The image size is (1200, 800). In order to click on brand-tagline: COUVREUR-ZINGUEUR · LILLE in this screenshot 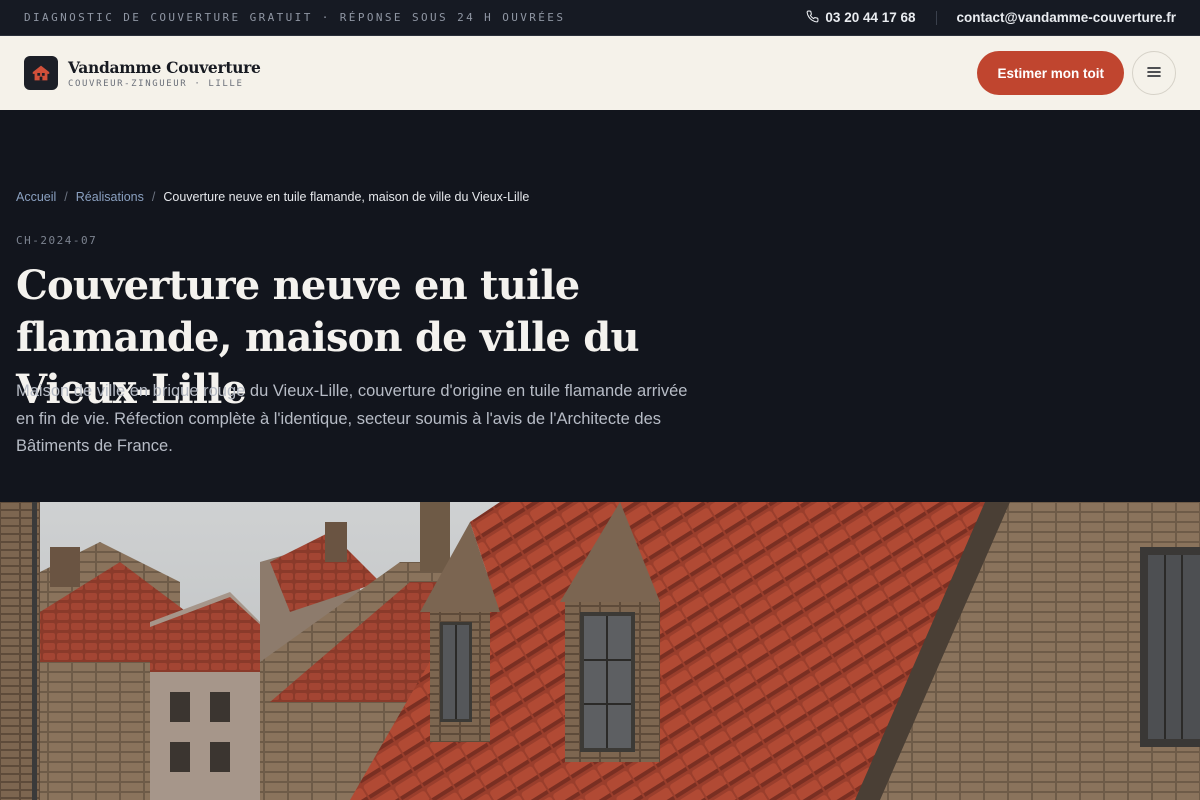, I will do `click(156, 83)`.